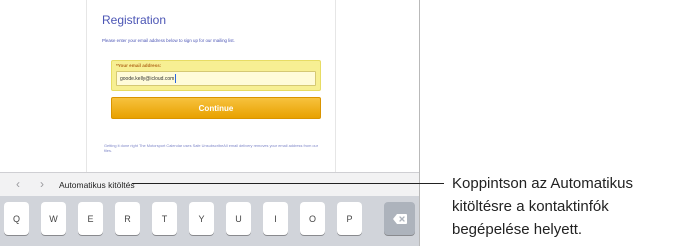  I want to click on autofill-suggestion: Automatikus kitöltés, so click(97, 185).